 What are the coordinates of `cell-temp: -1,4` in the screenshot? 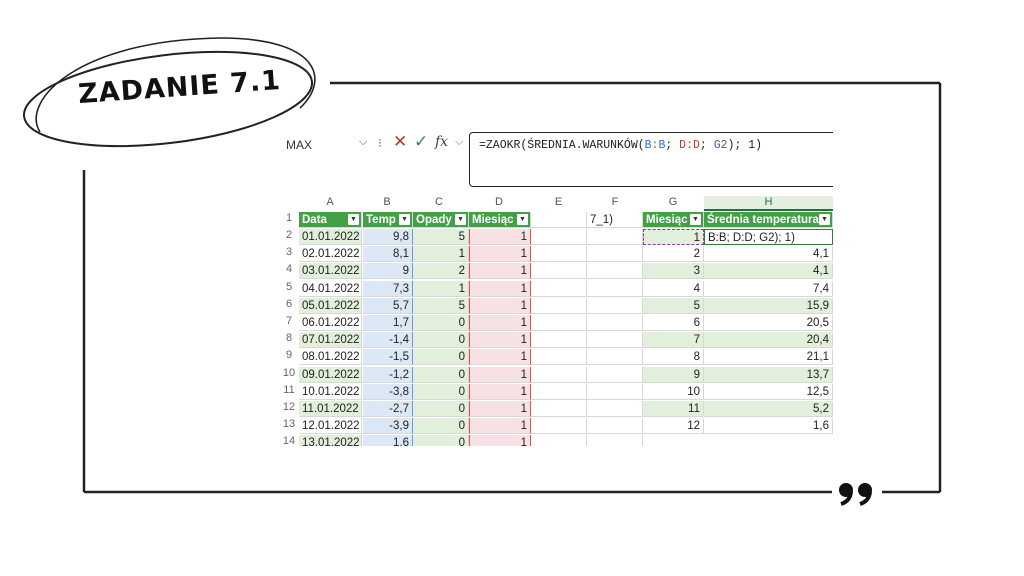 It's located at (388, 340).